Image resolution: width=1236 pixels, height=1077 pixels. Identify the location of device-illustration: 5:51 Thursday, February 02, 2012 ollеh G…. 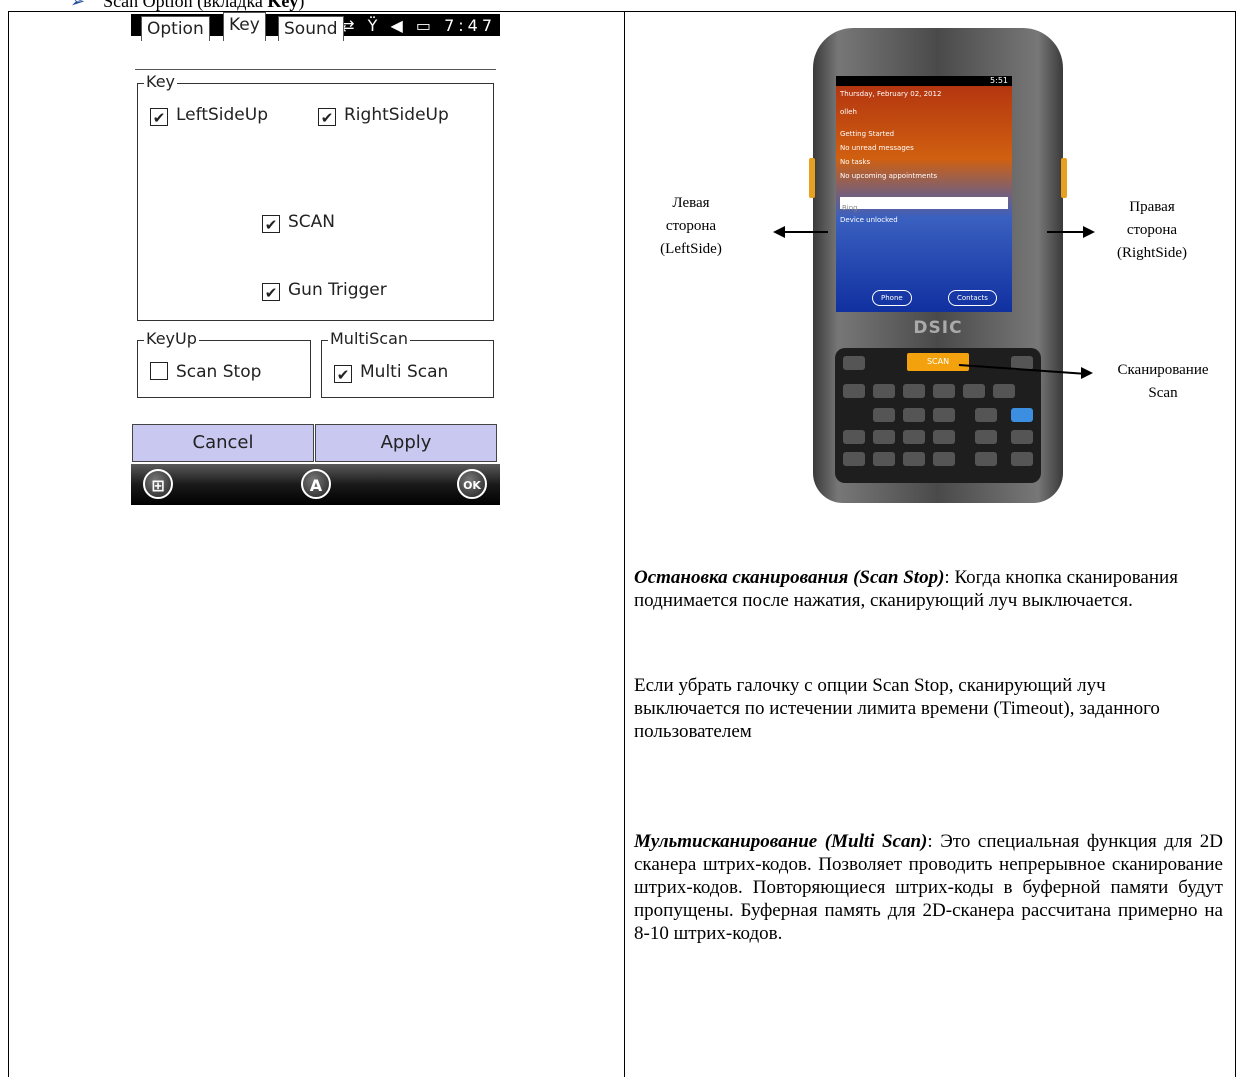
(938, 265).